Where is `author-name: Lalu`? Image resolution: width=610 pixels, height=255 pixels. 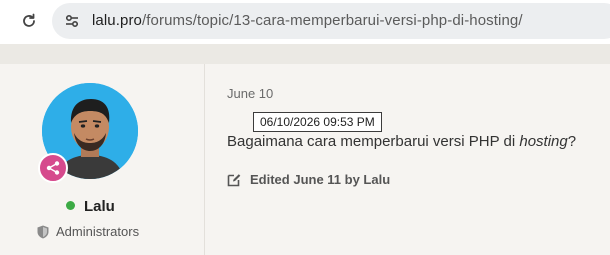
author-name: Lalu is located at coordinates (99, 206).